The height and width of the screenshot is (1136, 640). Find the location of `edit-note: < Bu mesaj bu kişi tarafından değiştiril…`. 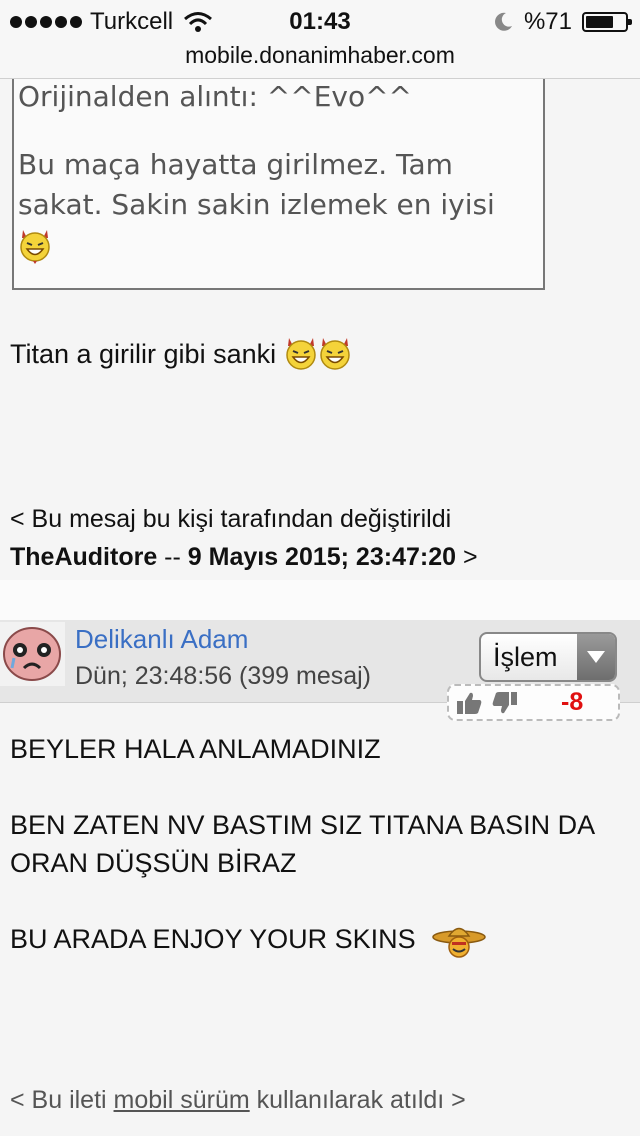

edit-note: < Bu mesaj bu kişi tarafından değiştiril… is located at coordinates (244, 538).